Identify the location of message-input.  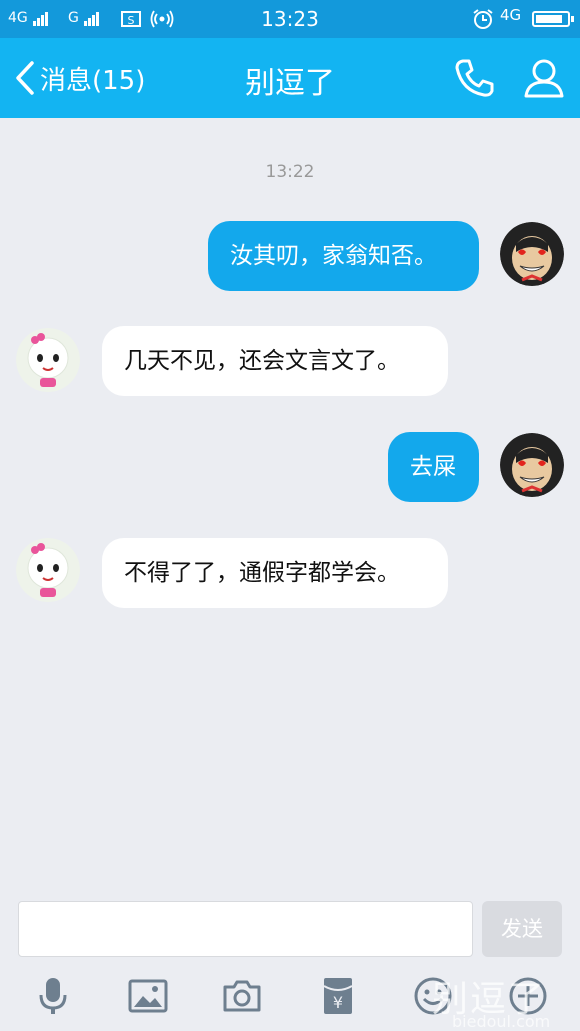
(245, 929).